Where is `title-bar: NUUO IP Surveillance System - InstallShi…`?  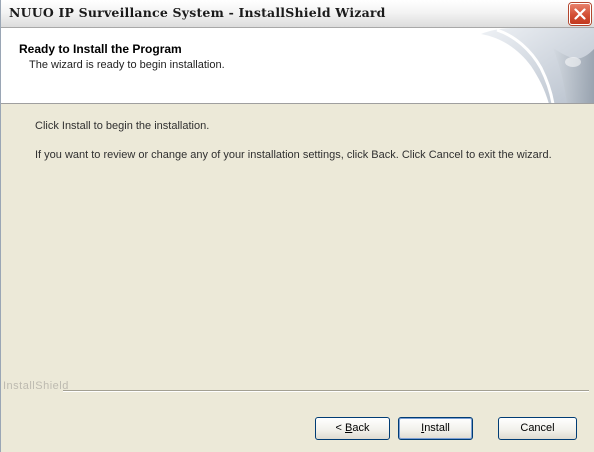 title-bar: NUUO IP Surveillance System - InstallShi… is located at coordinates (297, 14).